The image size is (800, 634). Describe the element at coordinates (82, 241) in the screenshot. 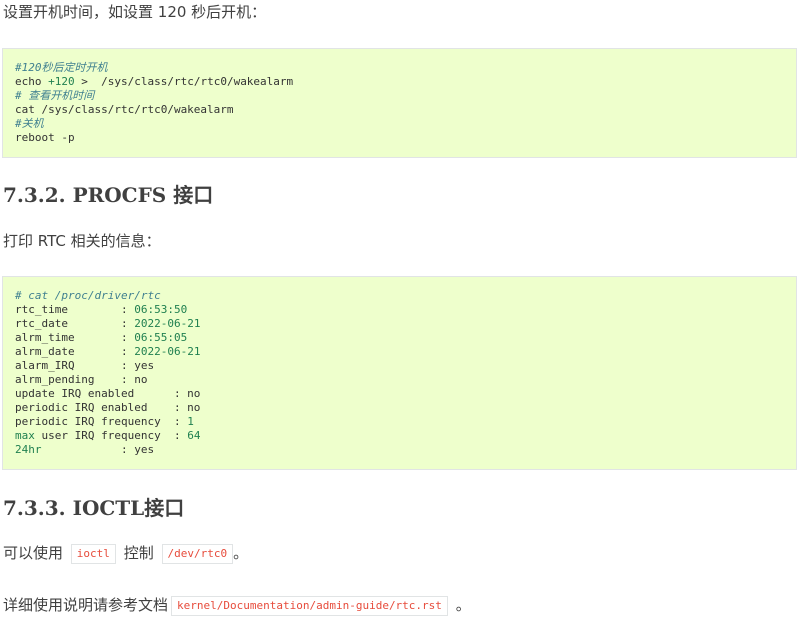

I see `procfs-paragraph: 打印 RTC 相关的信息：` at that location.